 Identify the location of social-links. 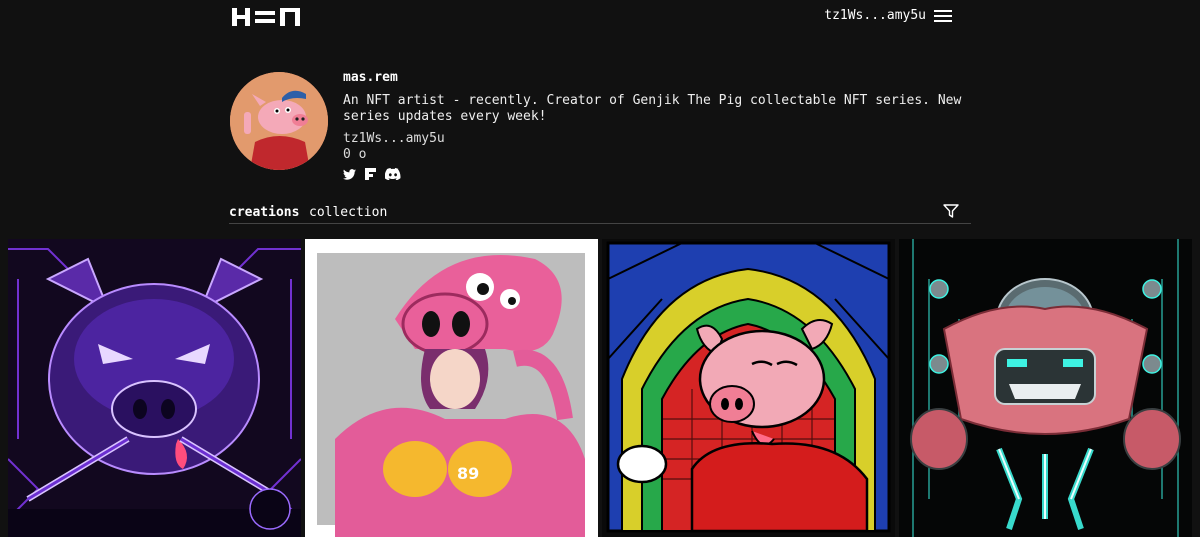
(653, 174).